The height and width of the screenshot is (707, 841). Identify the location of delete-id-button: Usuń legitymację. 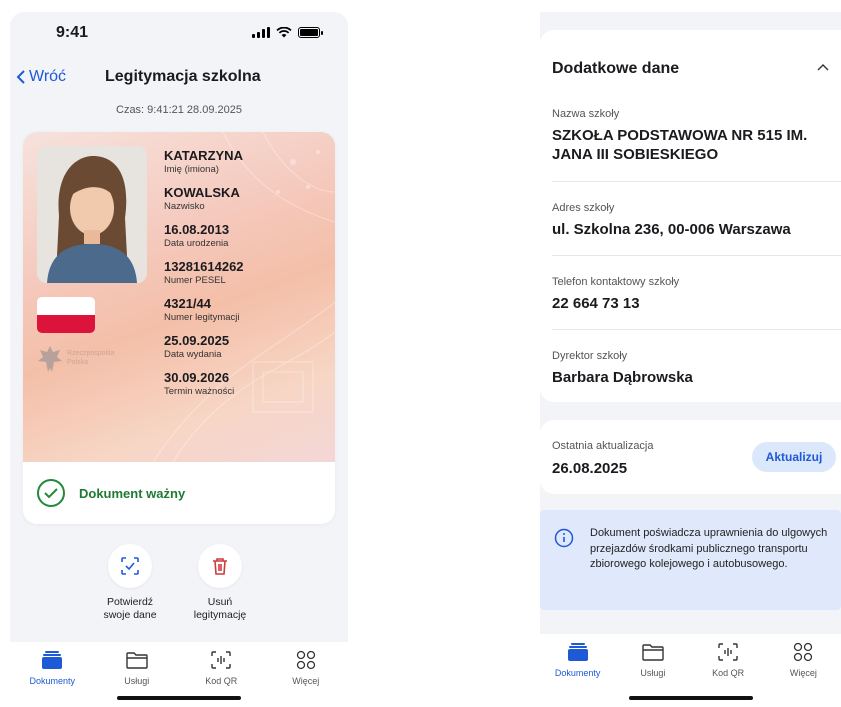
(220, 583).